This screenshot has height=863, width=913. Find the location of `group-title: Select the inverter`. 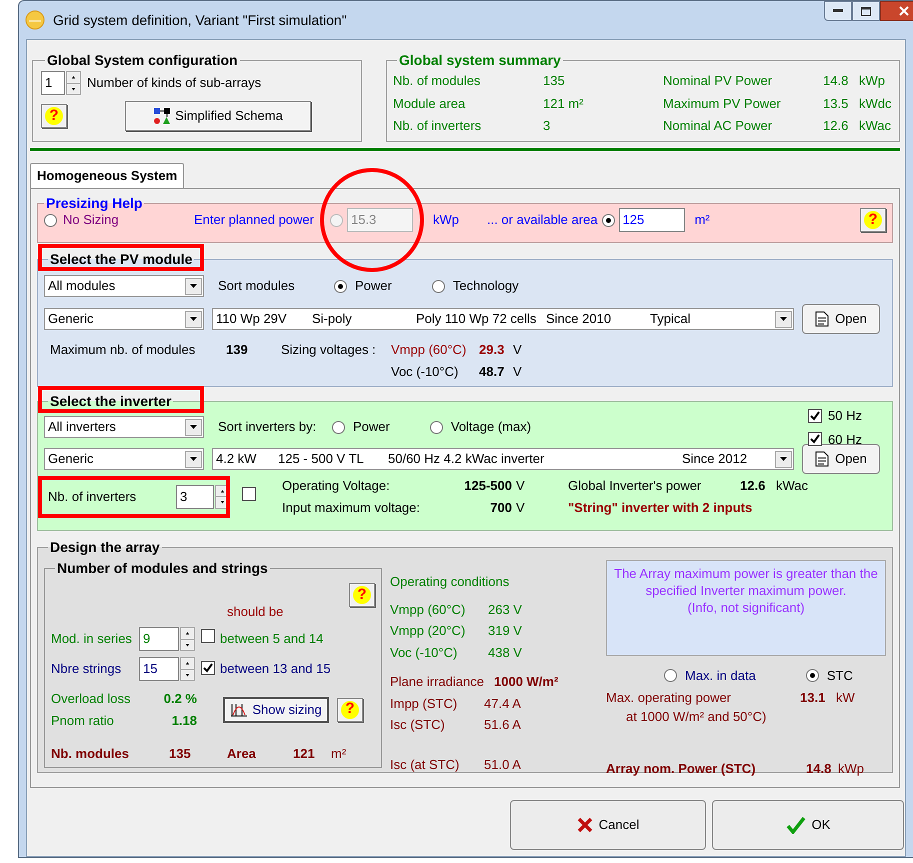

group-title: Select the inverter is located at coordinates (111, 401).